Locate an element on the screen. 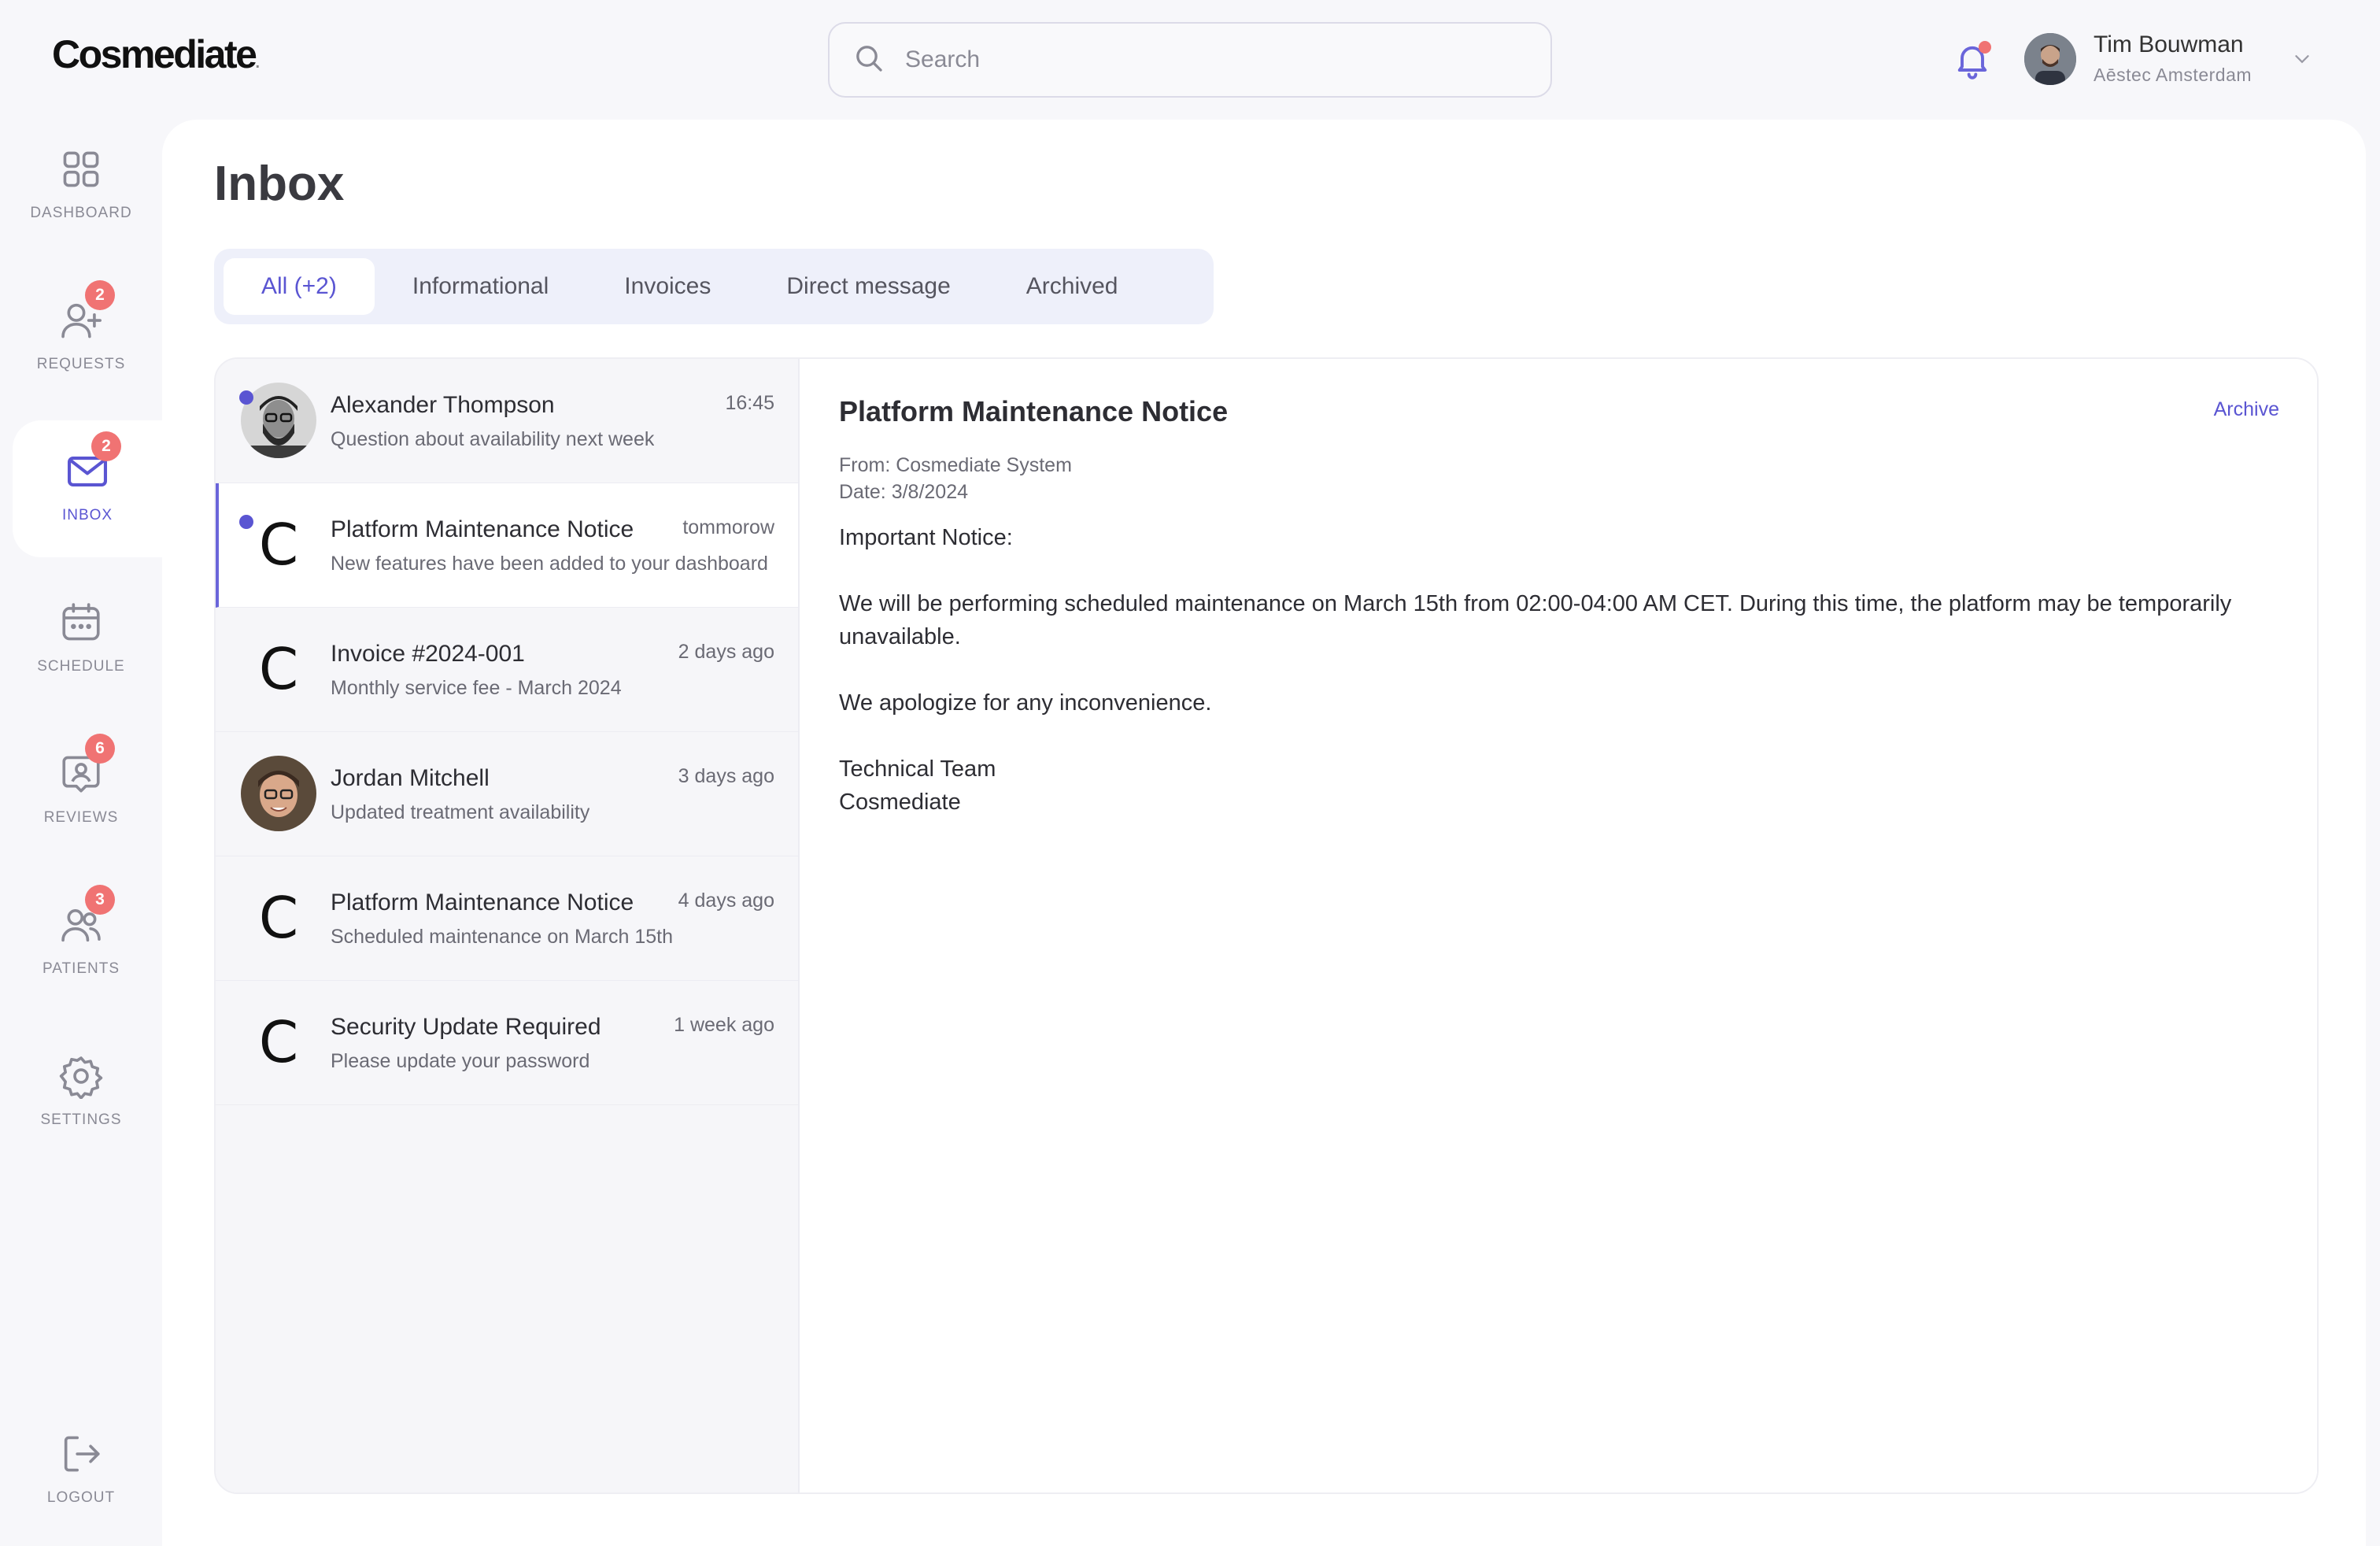 This screenshot has width=2380, height=1546. search-box is located at coordinates (1190, 60).